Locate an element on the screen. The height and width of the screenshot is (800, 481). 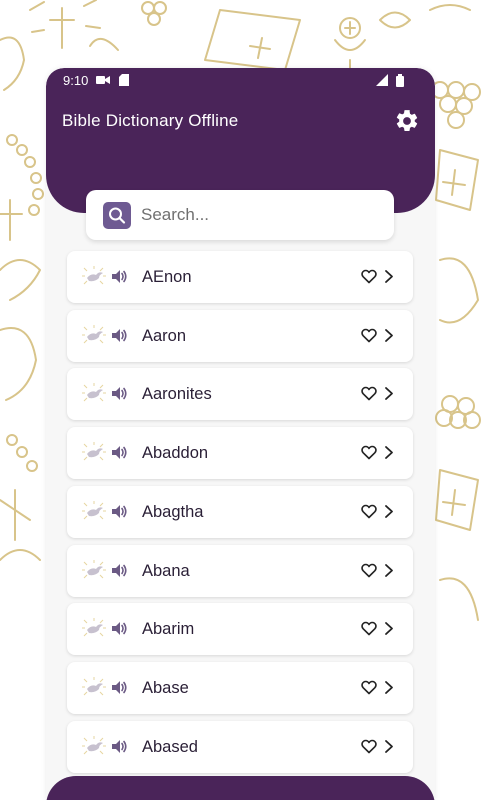
list-item: Aaronites is located at coordinates (240, 394).